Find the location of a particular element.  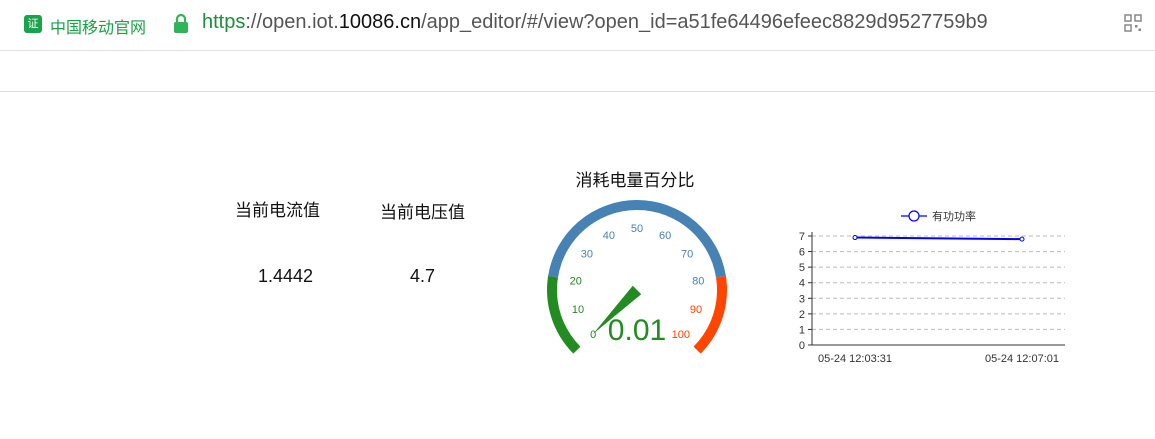

chart-legend: 有功功率 is located at coordinates (938, 216).